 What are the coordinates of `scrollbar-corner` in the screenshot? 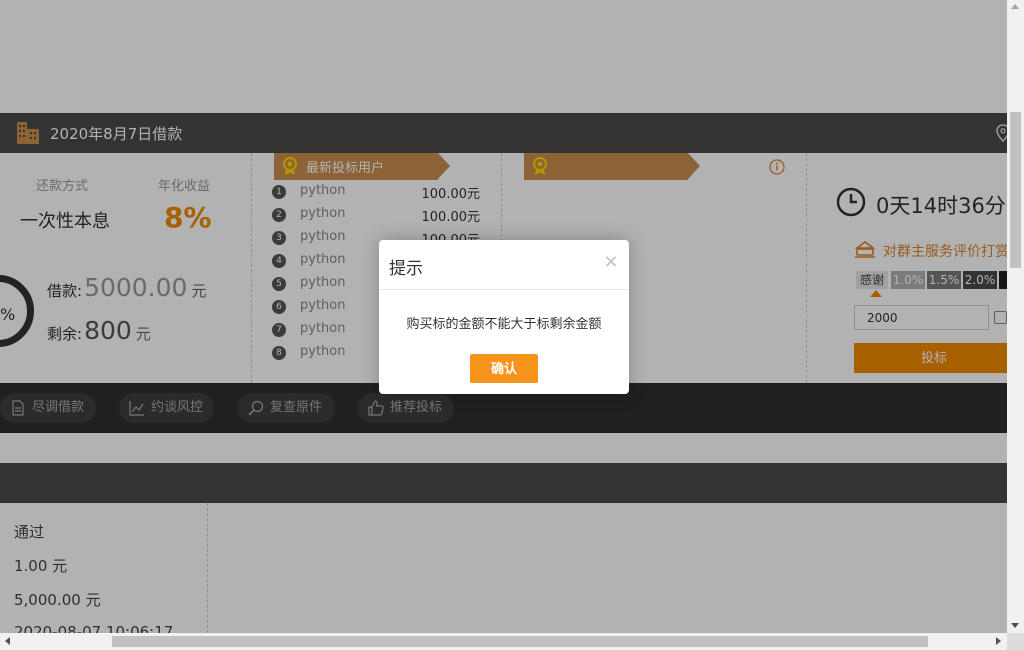 It's located at (1015, 641).